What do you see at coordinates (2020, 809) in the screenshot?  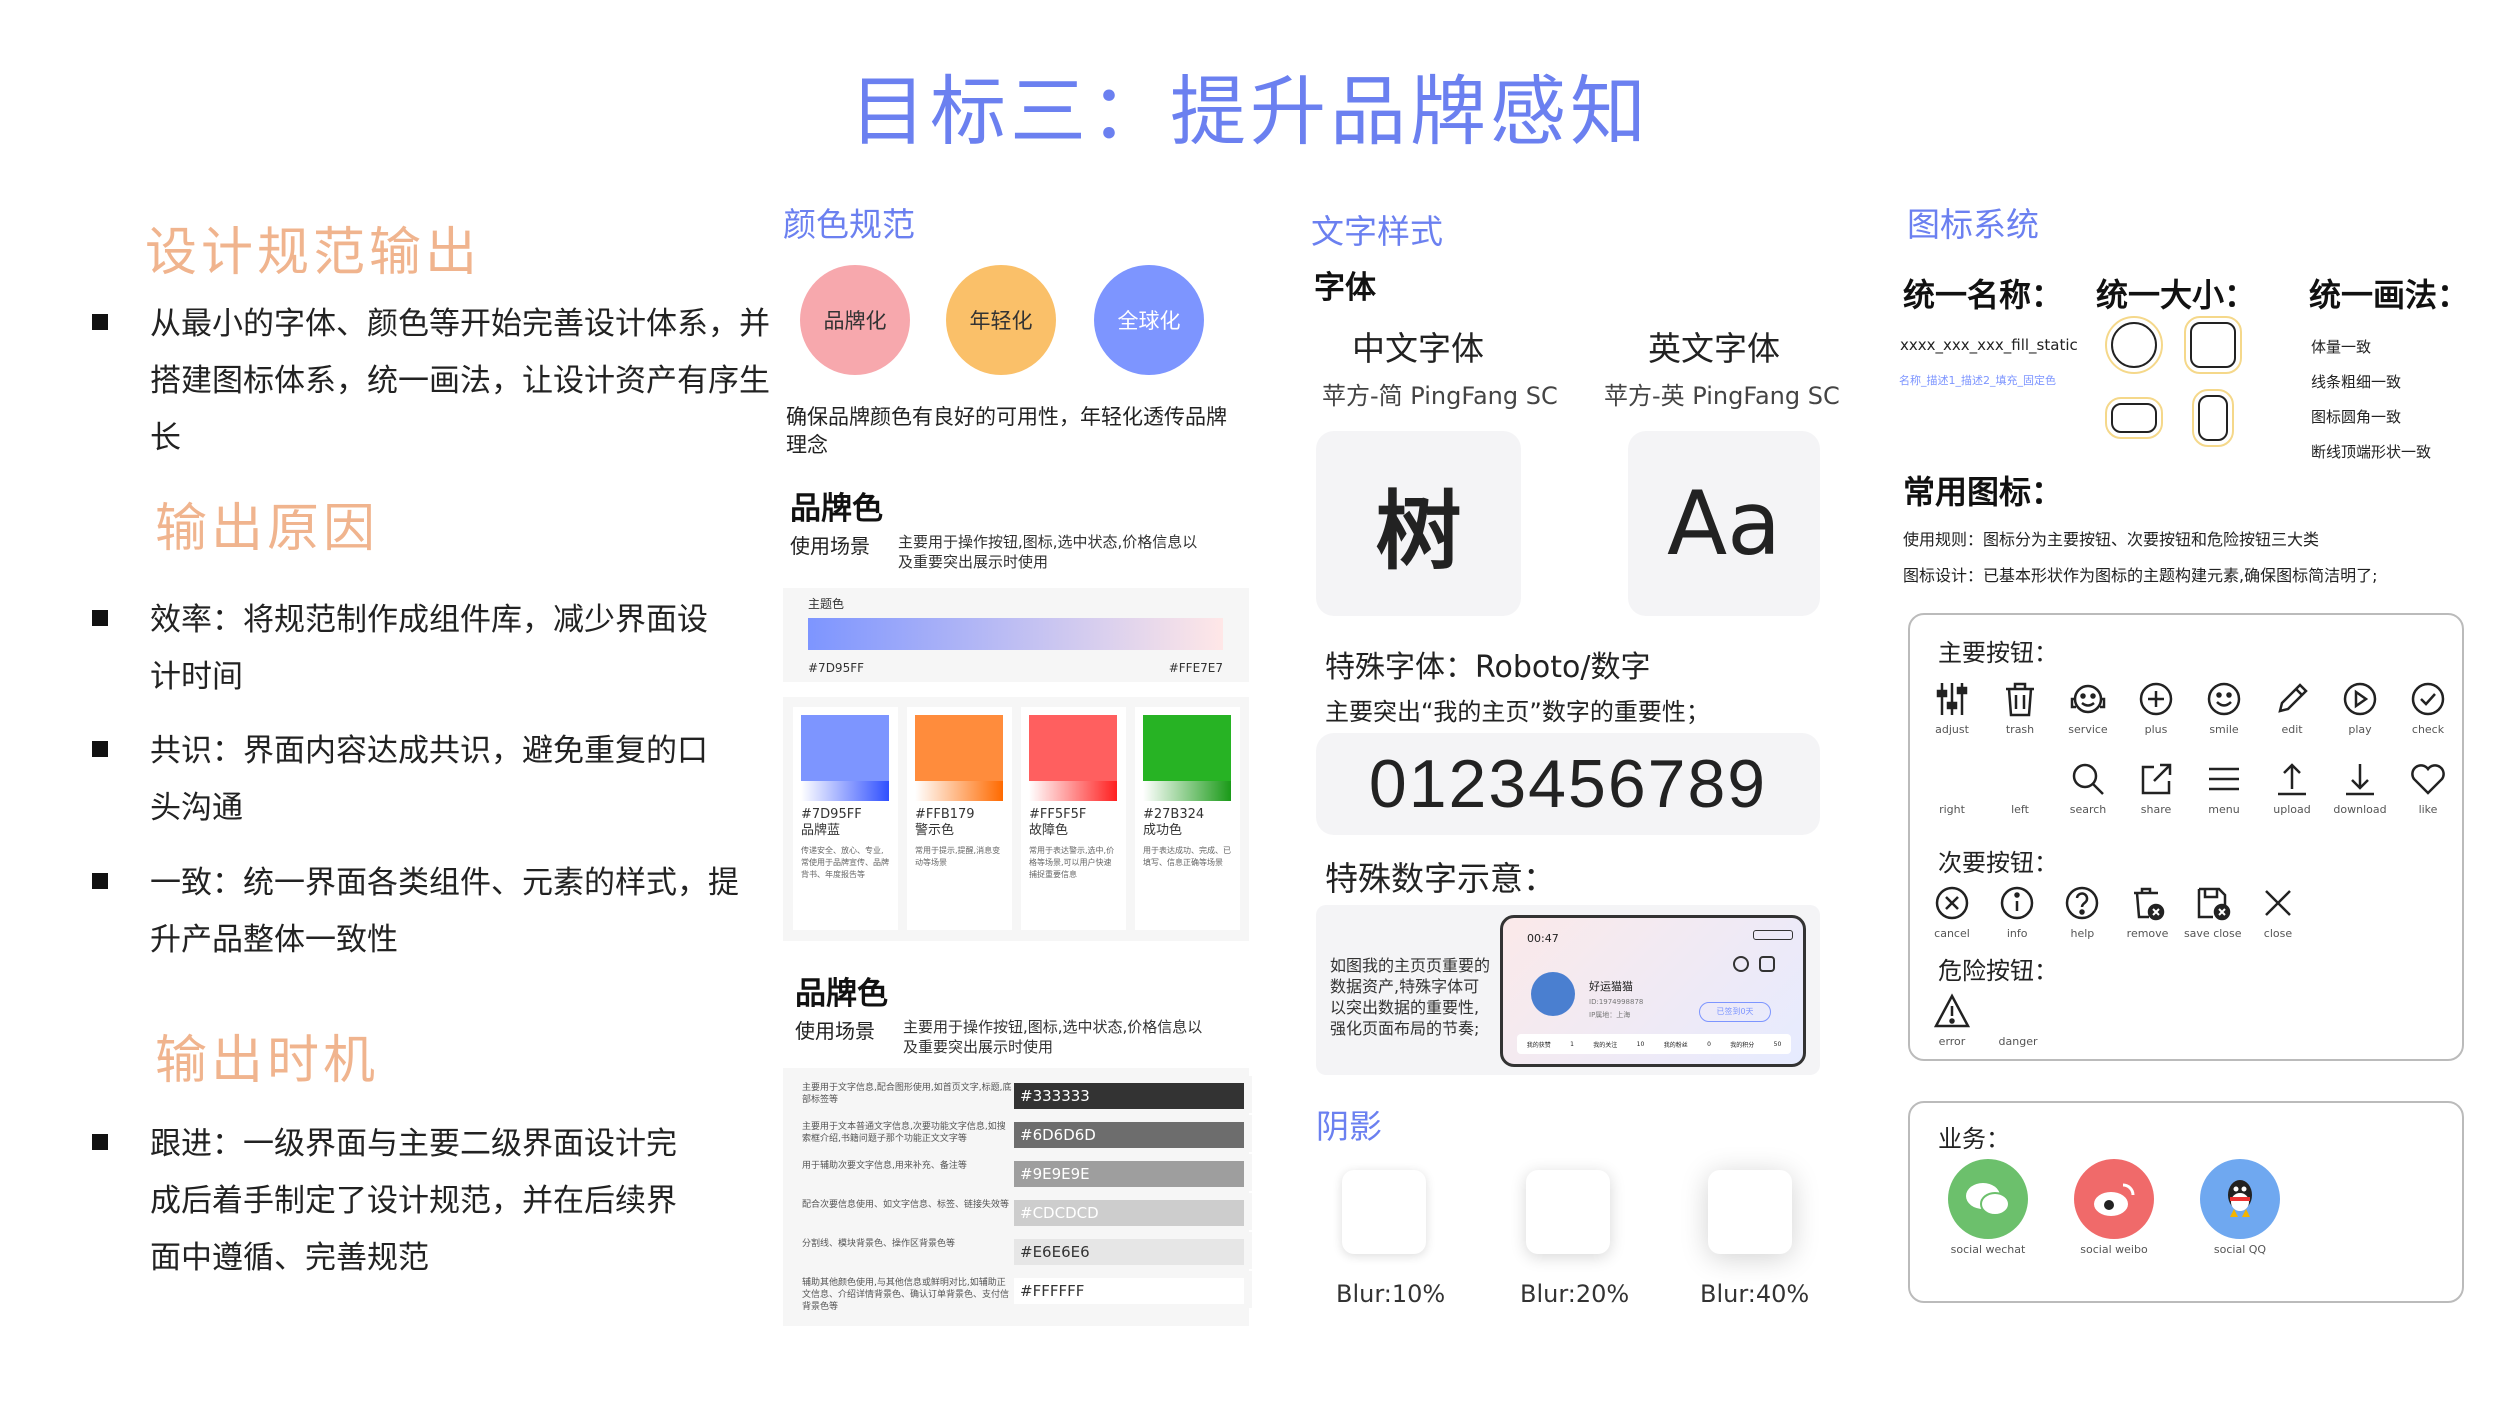 I see `icon-label: left` at bounding box center [2020, 809].